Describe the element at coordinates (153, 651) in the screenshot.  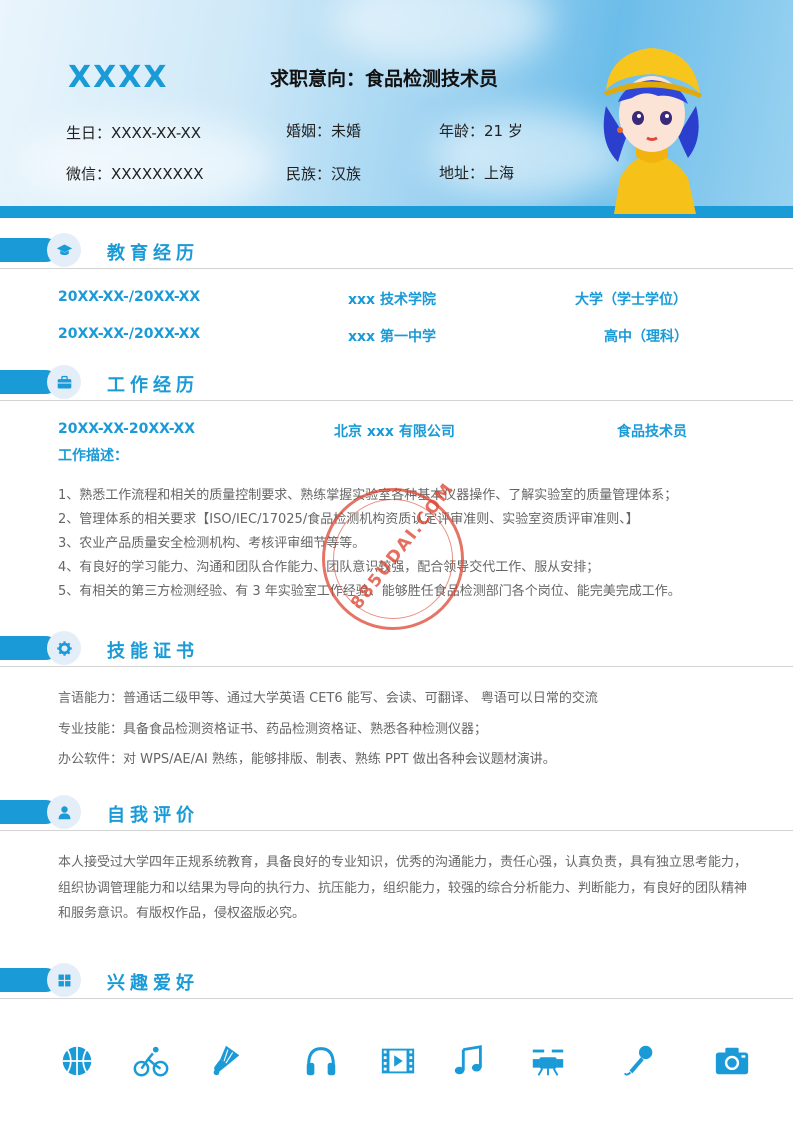
I see `section-title: 技能证书` at that location.